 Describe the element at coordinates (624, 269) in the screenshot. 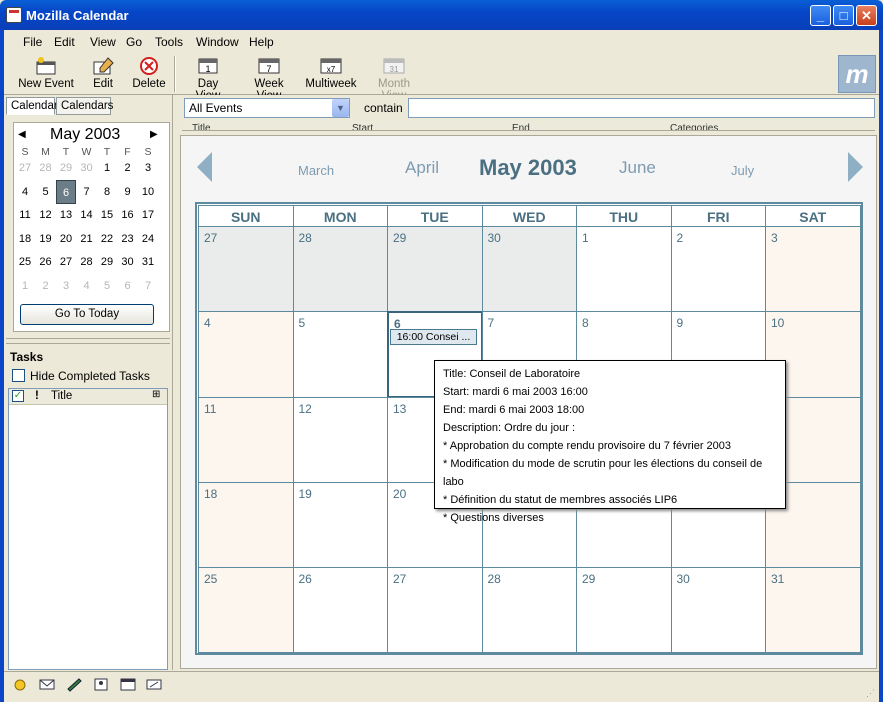

I see `day-cell: 1` at that location.